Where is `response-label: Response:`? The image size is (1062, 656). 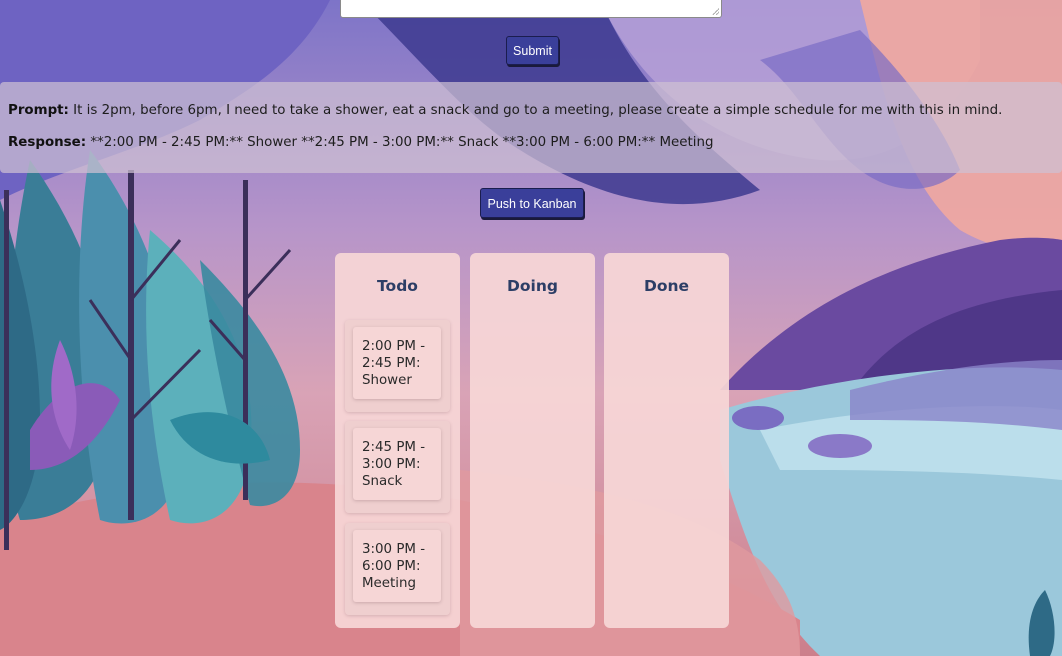
response-label: Response: is located at coordinates (47, 142).